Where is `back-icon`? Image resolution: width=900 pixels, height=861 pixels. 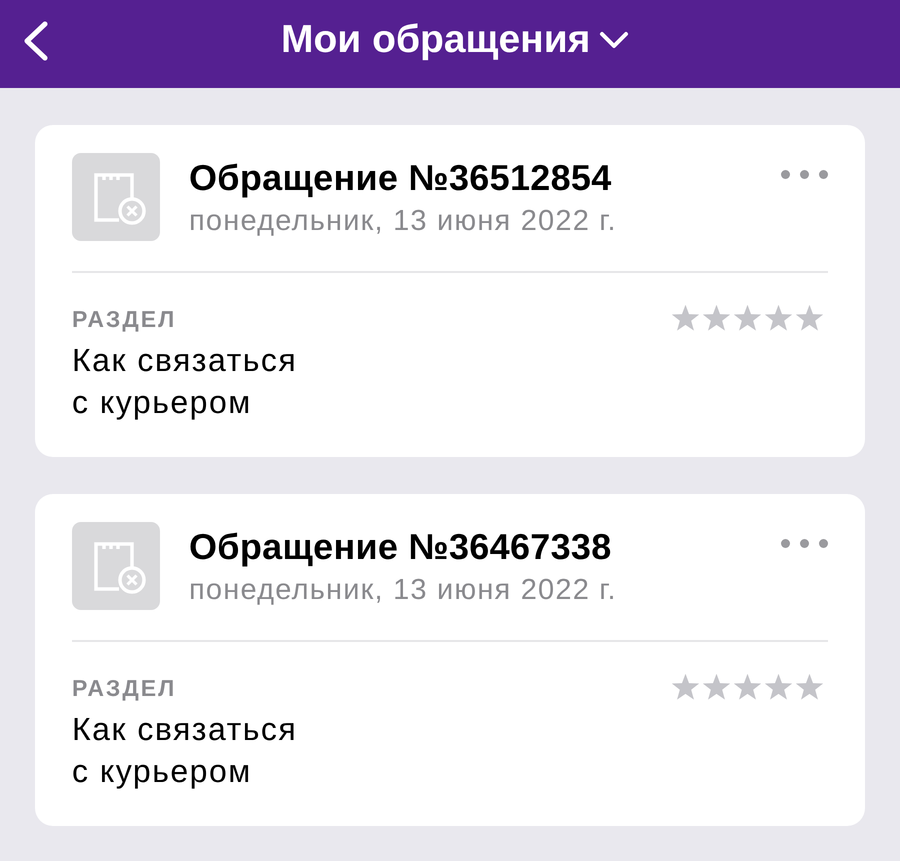
back-icon is located at coordinates (35, 41).